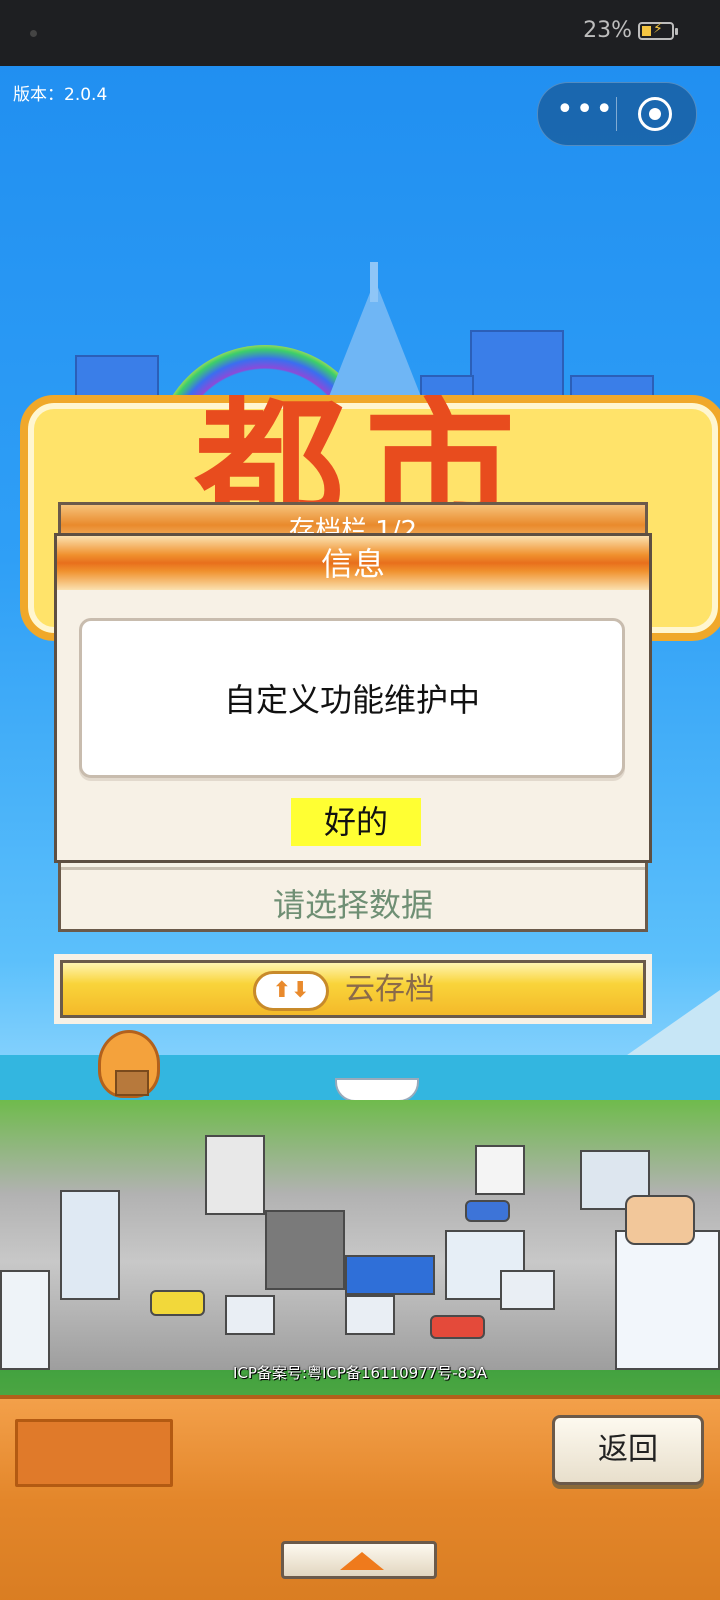  Describe the element at coordinates (607, 30) in the screenshot. I see `battery-percent: 23%` at that location.